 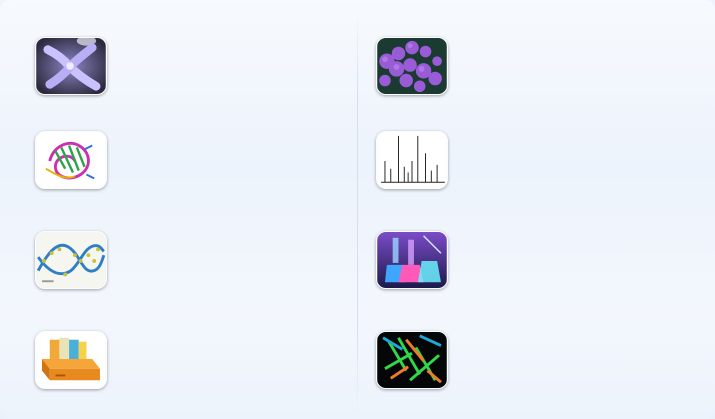 I want to click on dna-helix-icon, so click(x=71, y=260).